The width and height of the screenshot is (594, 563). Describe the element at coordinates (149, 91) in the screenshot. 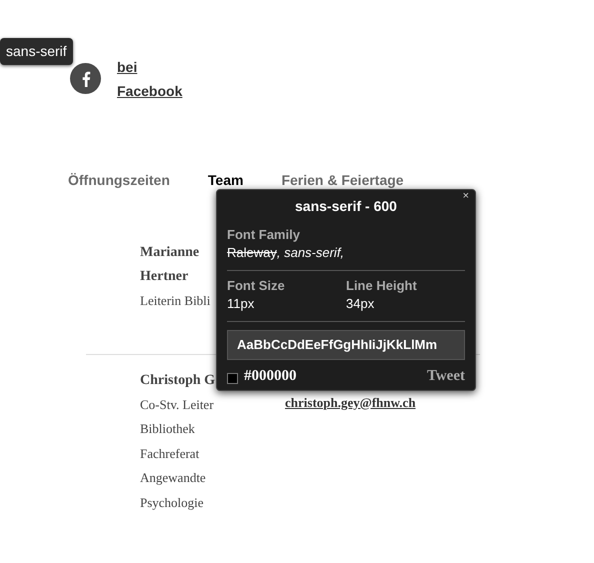

I see `facebook-link: Facebook` at that location.